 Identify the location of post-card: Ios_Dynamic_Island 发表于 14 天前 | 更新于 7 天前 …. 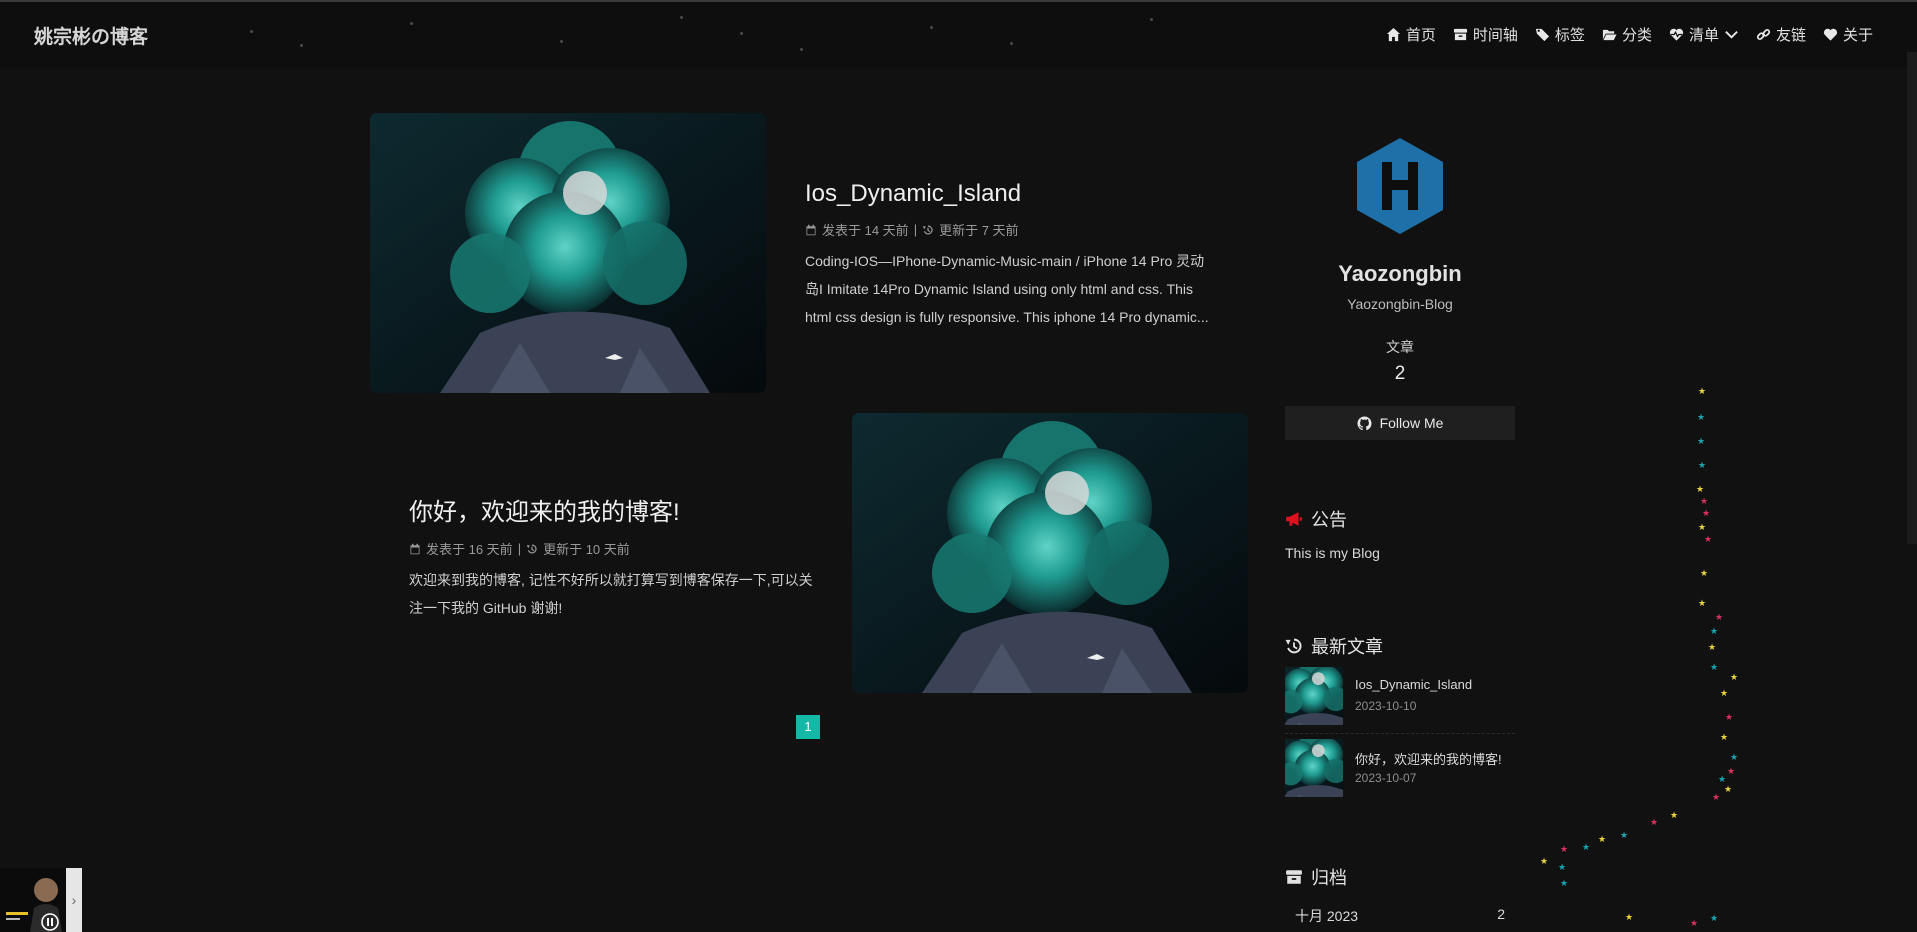
(1010, 255).